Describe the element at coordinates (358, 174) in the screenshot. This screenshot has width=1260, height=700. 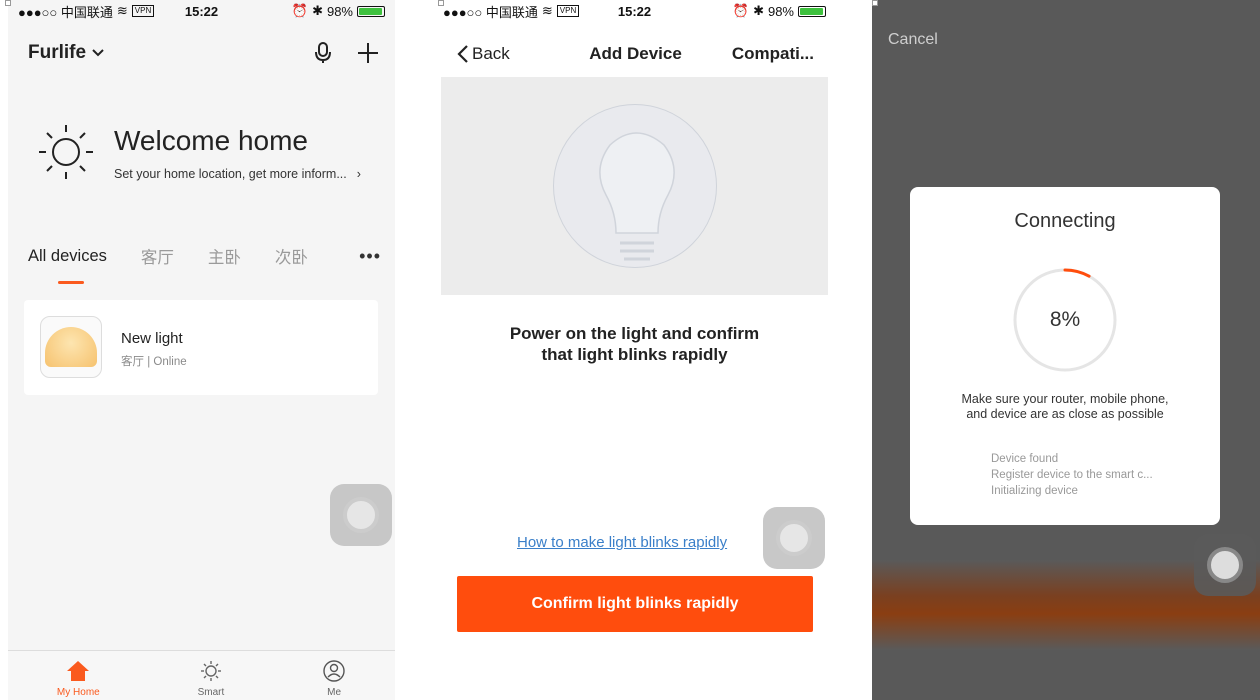
I see `chevron-right-icon: ›` at that location.